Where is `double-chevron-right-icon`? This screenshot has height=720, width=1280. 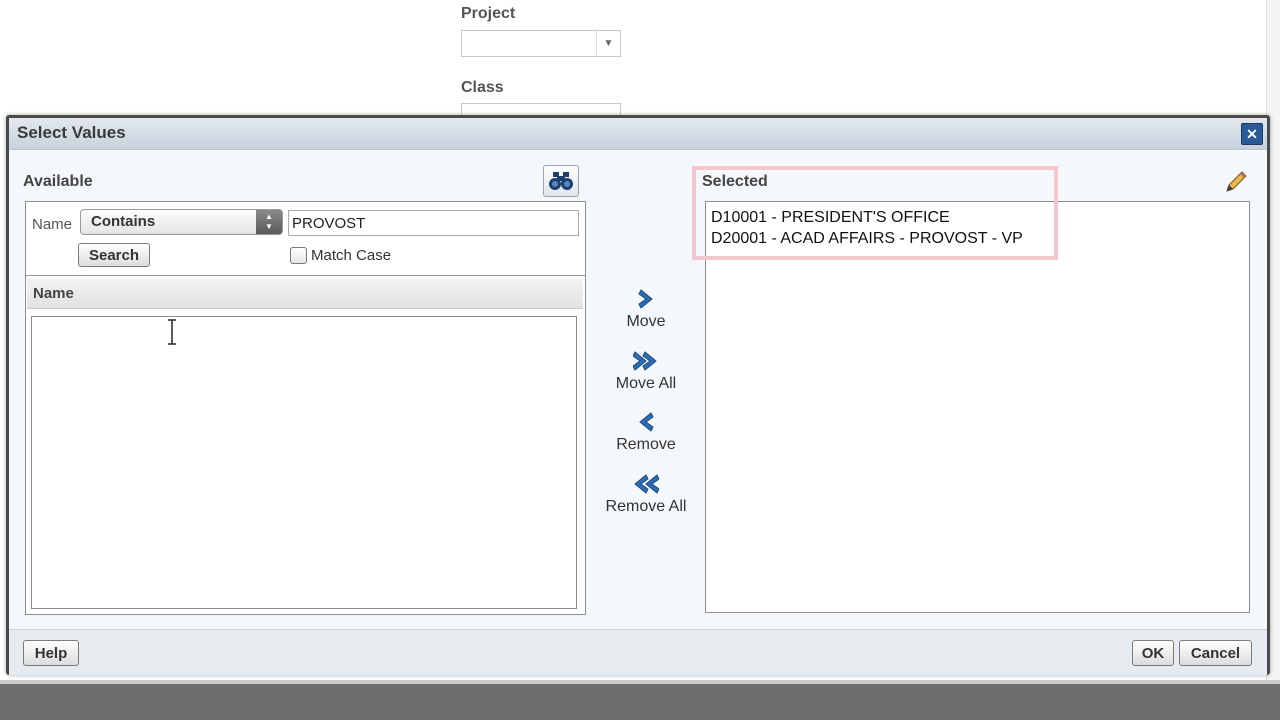 double-chevron-right-icon is located at coordinates (646, 362).